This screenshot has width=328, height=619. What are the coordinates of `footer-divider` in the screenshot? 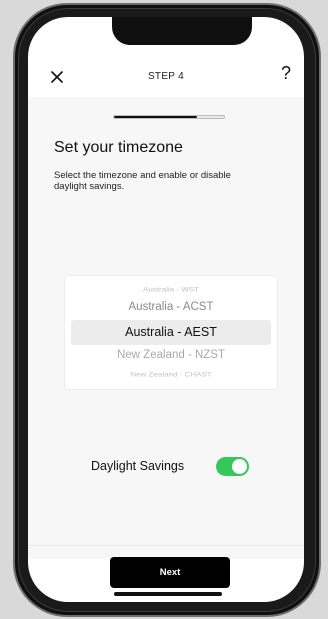 It's located at (166, 545).